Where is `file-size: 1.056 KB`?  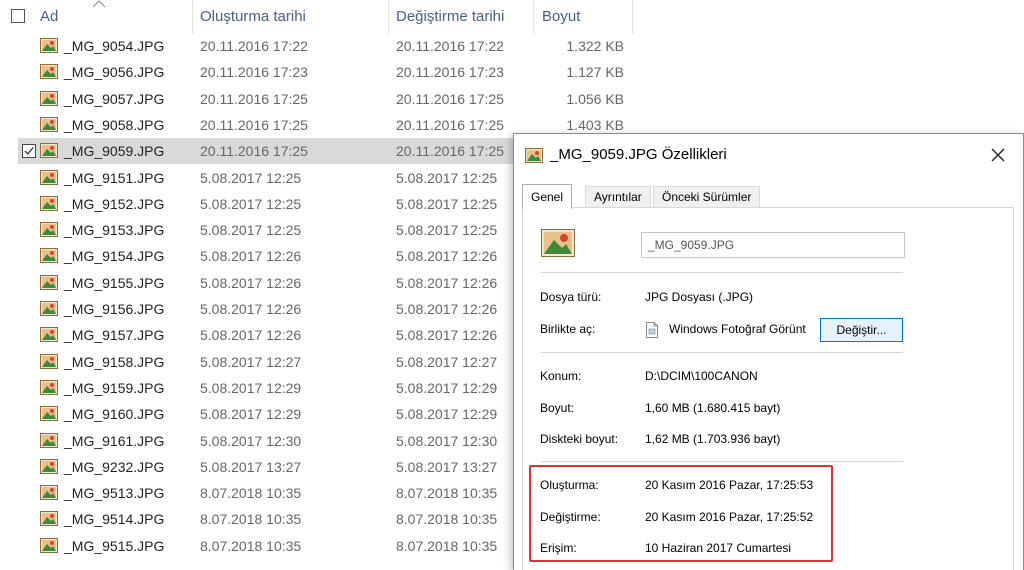 file-size: 1.056 KB is located at coordinates (595, 98).